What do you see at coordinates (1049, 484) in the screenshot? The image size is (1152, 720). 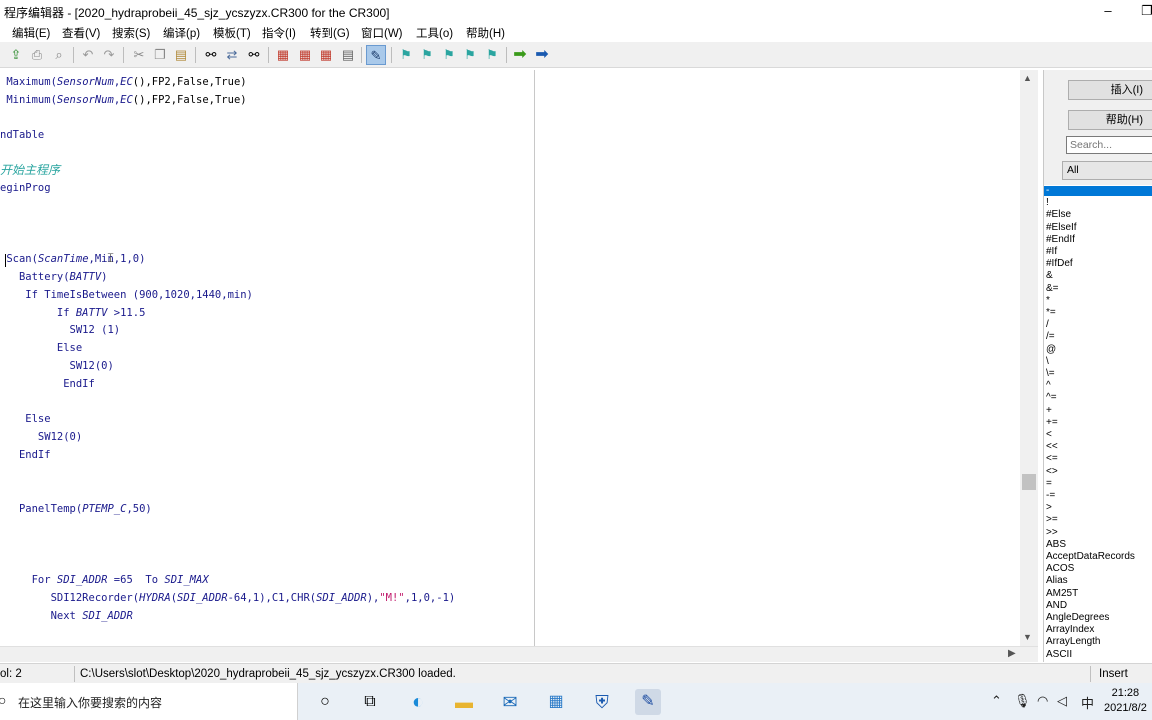 I see `instruction-list-item: =` at bounding box center [1049, 484].